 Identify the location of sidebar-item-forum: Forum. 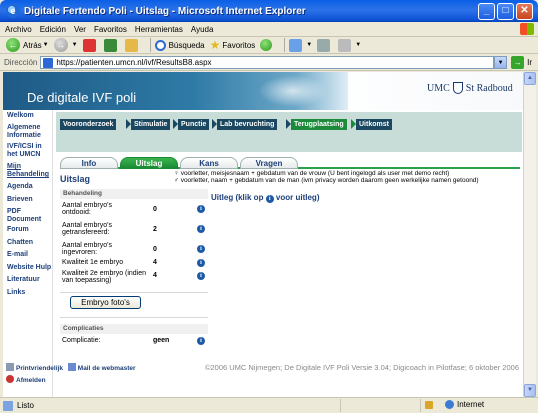
(18, 230).